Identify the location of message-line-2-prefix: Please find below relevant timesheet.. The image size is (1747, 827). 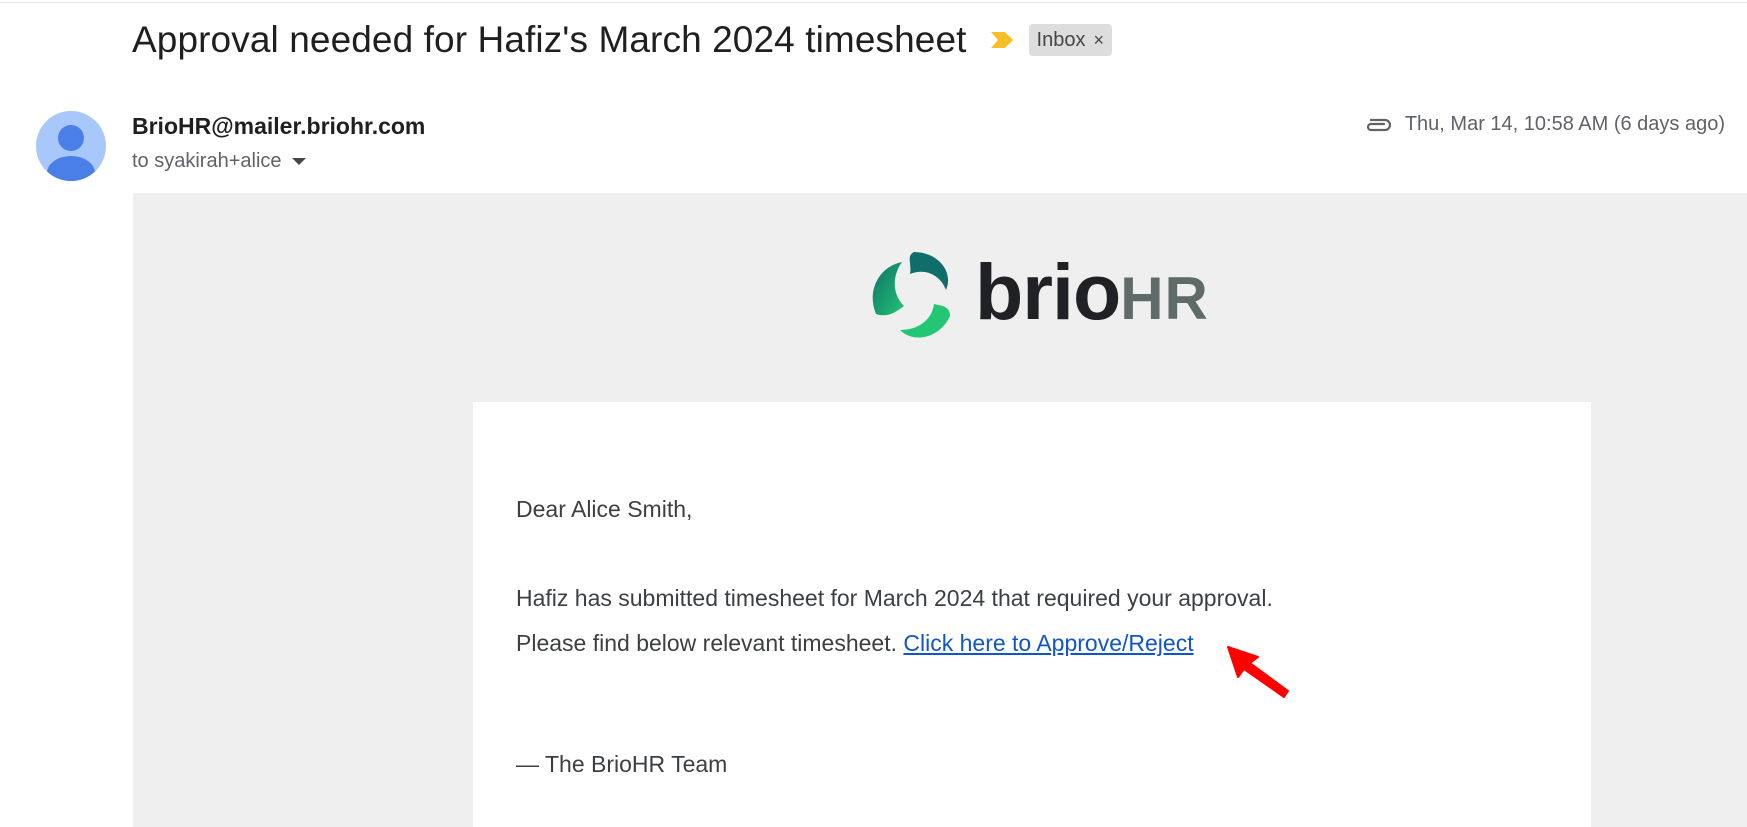
(710, 643).